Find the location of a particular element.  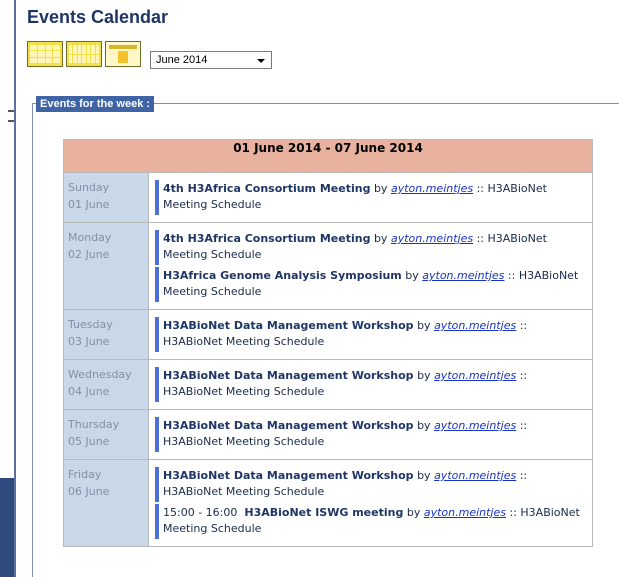

day-label: Tuesday 03 June is located at coordinates (106, 334).